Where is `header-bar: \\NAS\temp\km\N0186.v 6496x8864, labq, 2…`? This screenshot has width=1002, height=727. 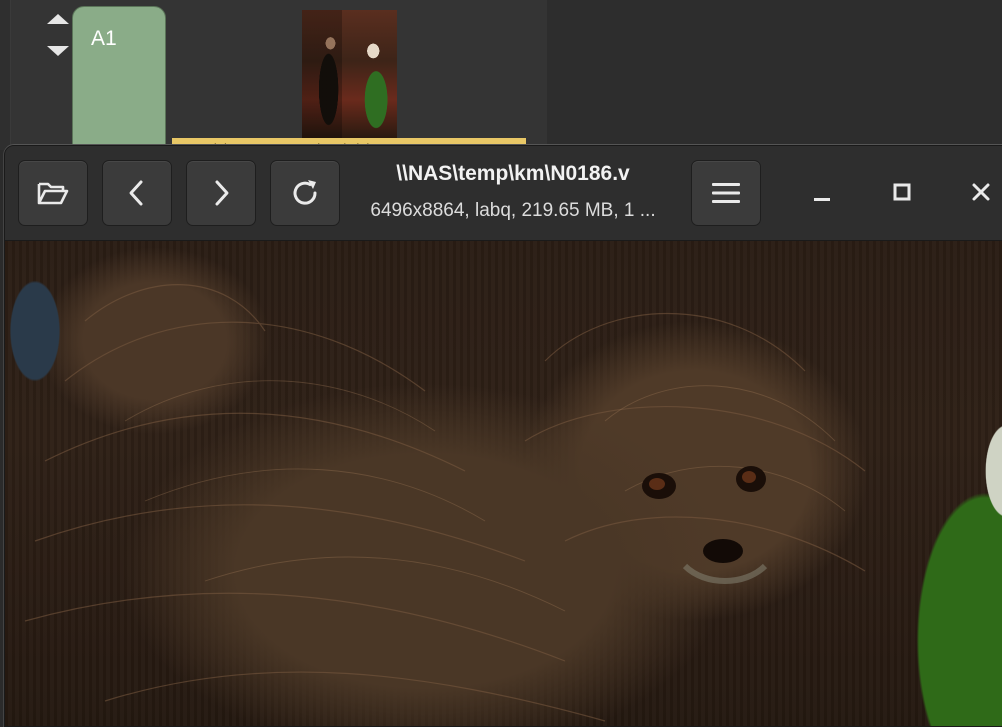
header-bar: \\NAS\temp\km\N0186.v 6496x8864, labq, 2… is located at coordinates (503, 193).